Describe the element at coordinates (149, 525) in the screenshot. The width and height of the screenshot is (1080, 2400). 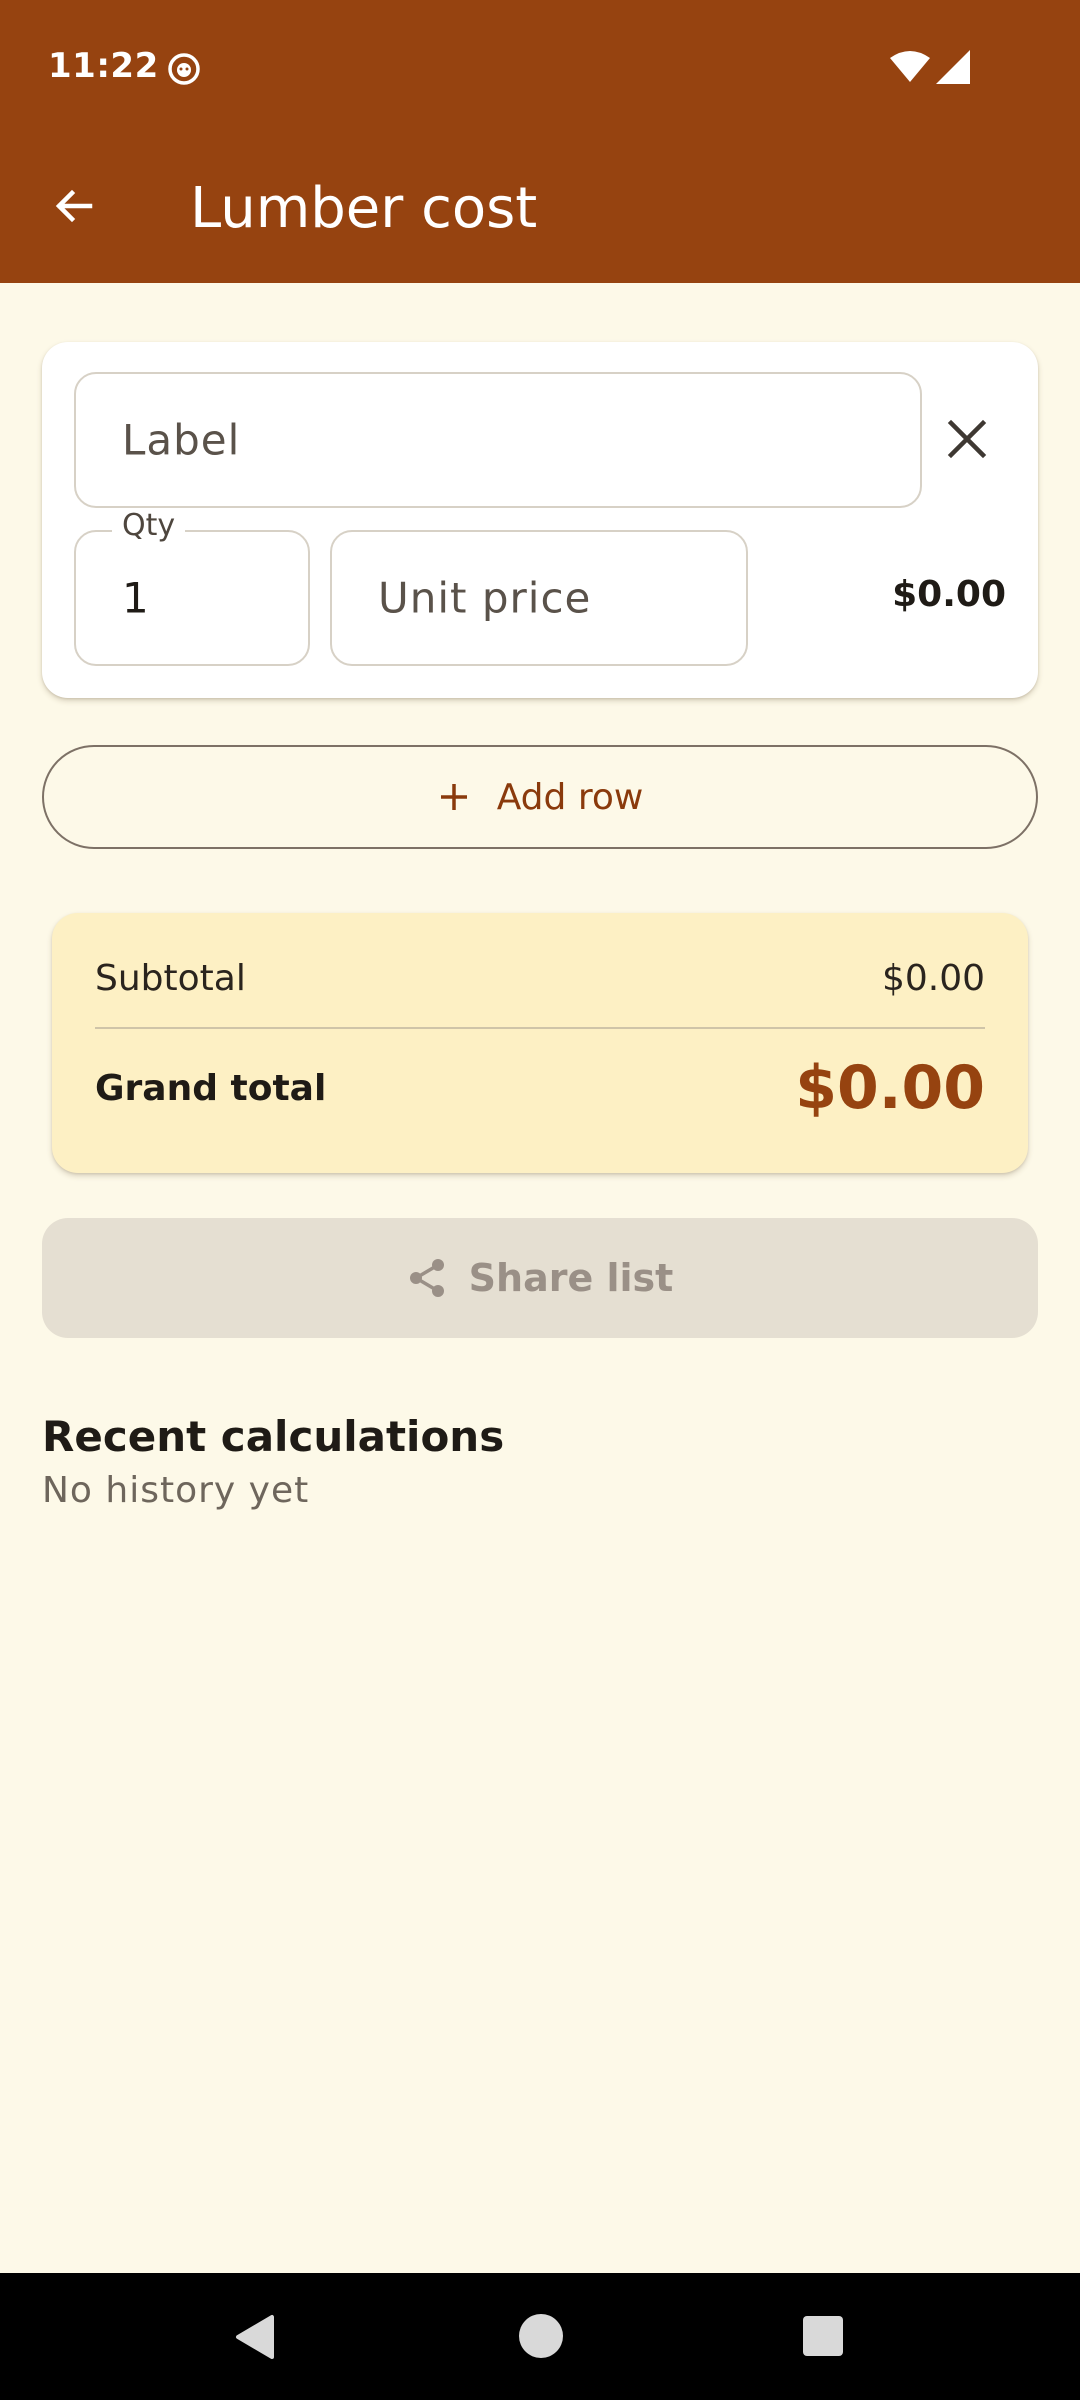
I see `qty-label: Qty` at that location.